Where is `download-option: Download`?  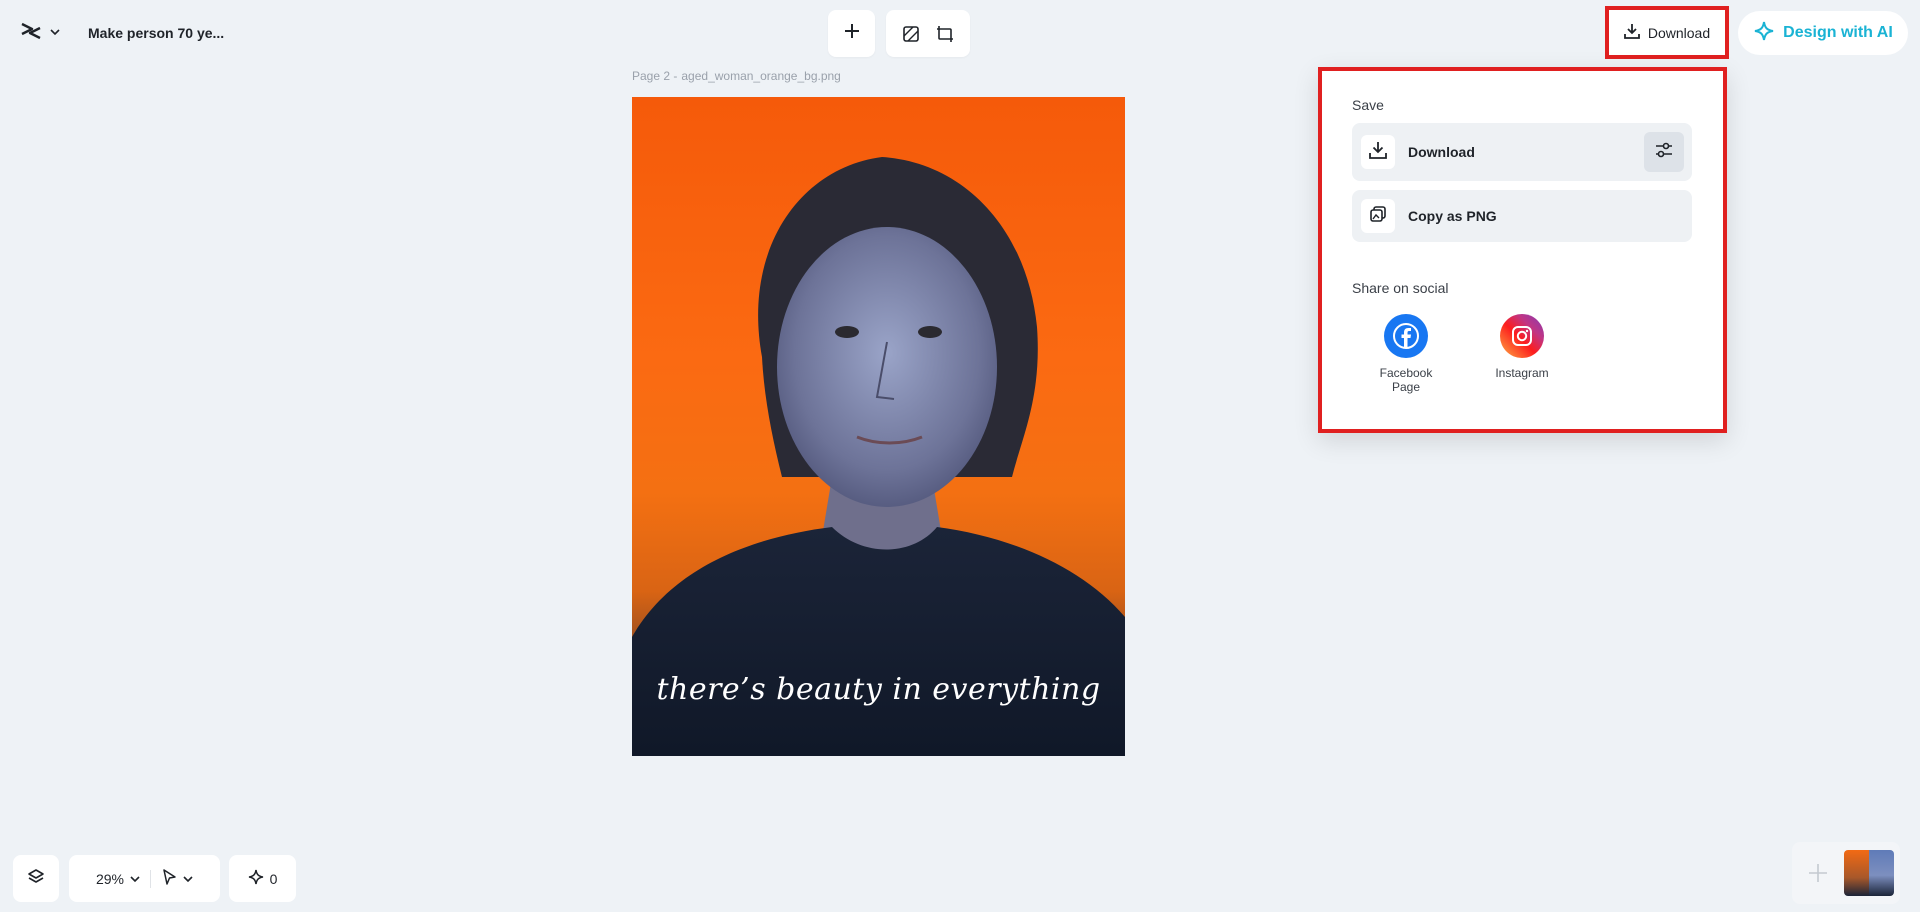
download-option: Download is located at coordinates (1522, 152).